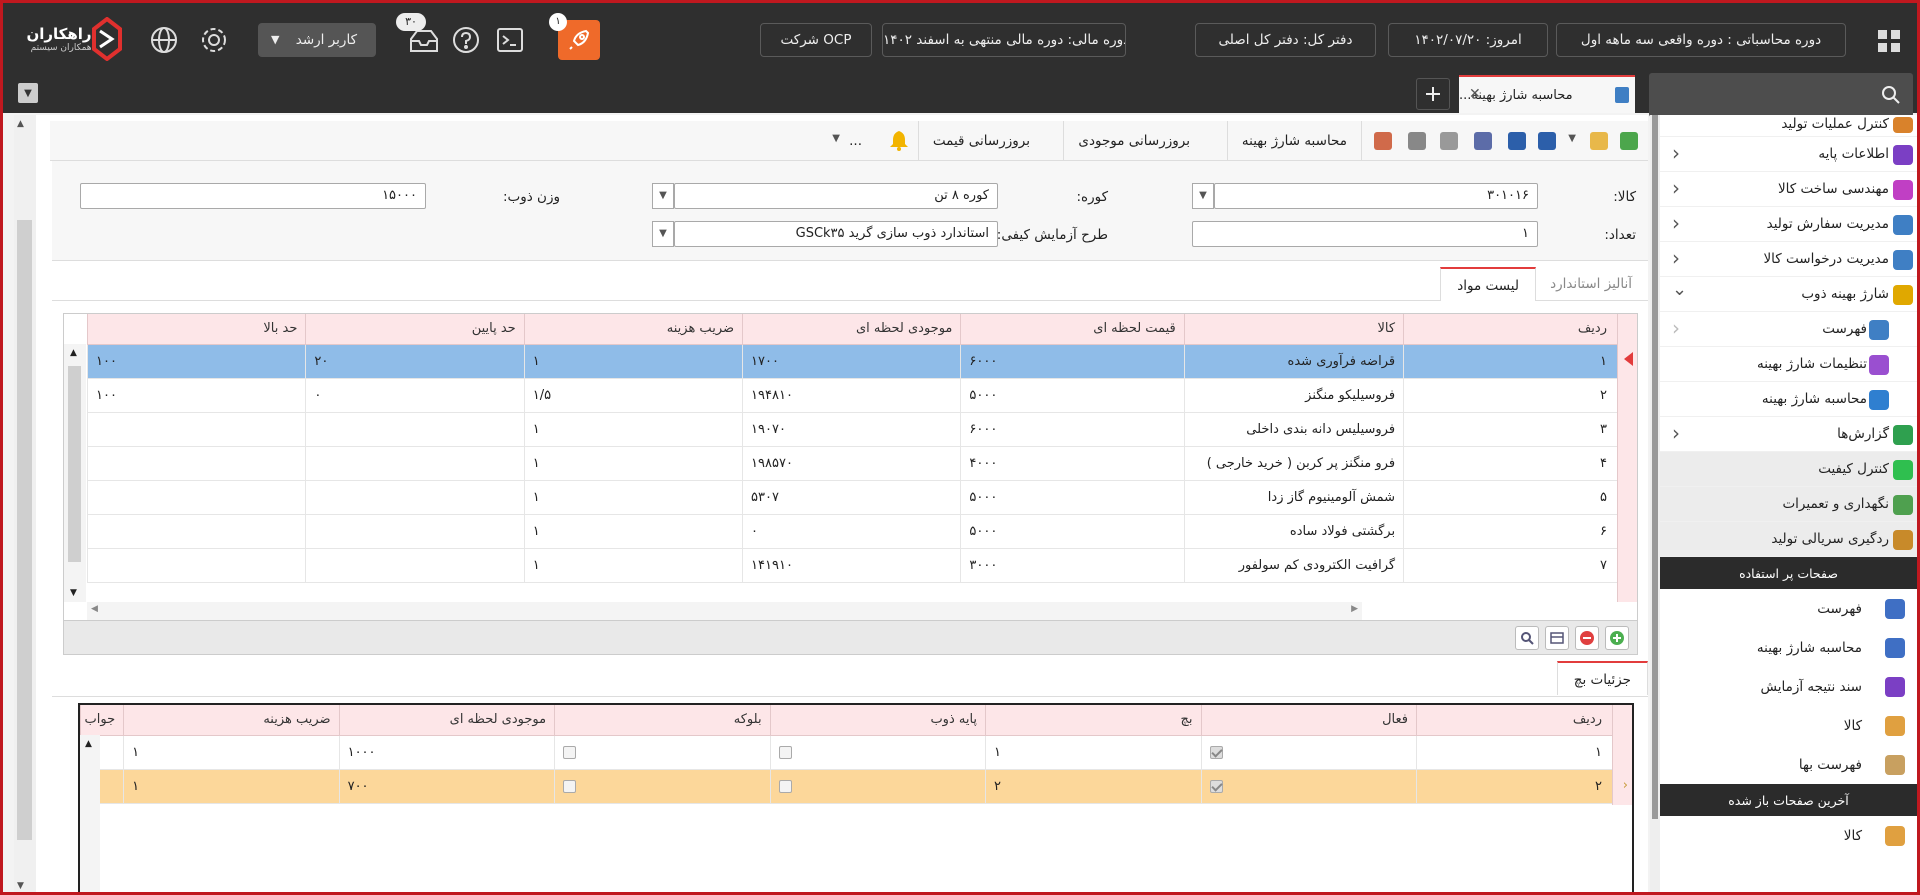 The image size is (1920, 895). What do you see at coordinates (1293, 463) in the screenshot?
I see `table-cell: فرو منگنز پر کربن ( خرید خارجی )` at bounding box center [1293, 463].